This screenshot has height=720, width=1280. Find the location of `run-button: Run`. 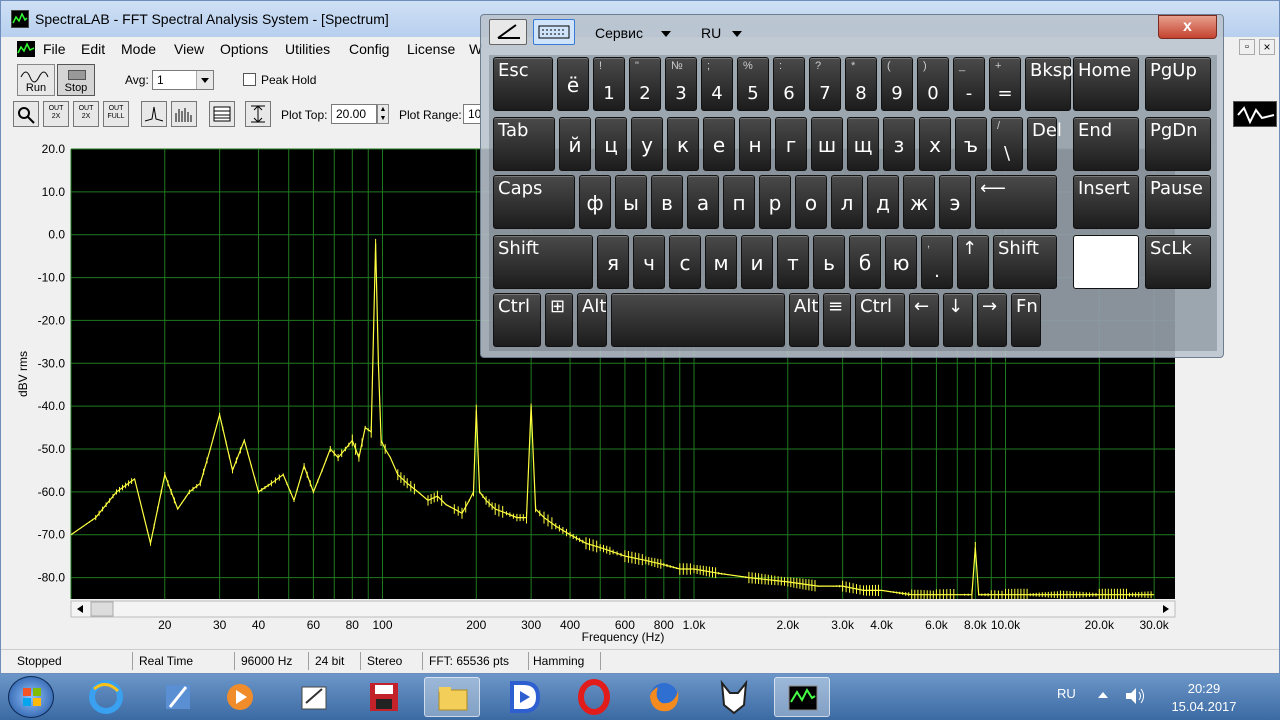

run-button: Run is located at coordinates (36, 80).